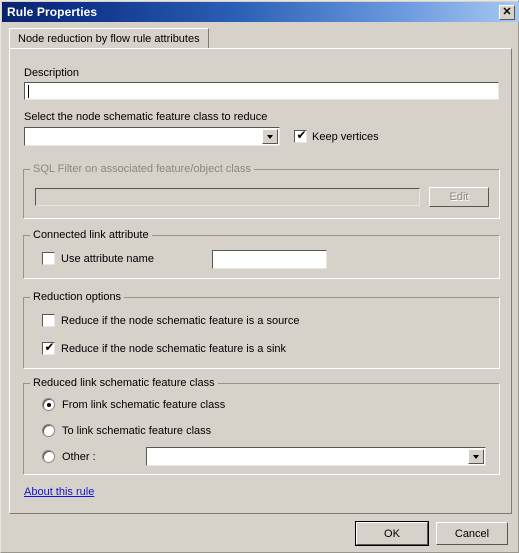 The image size is (519, 553). I want to click on radio-other, so click(48, 456).